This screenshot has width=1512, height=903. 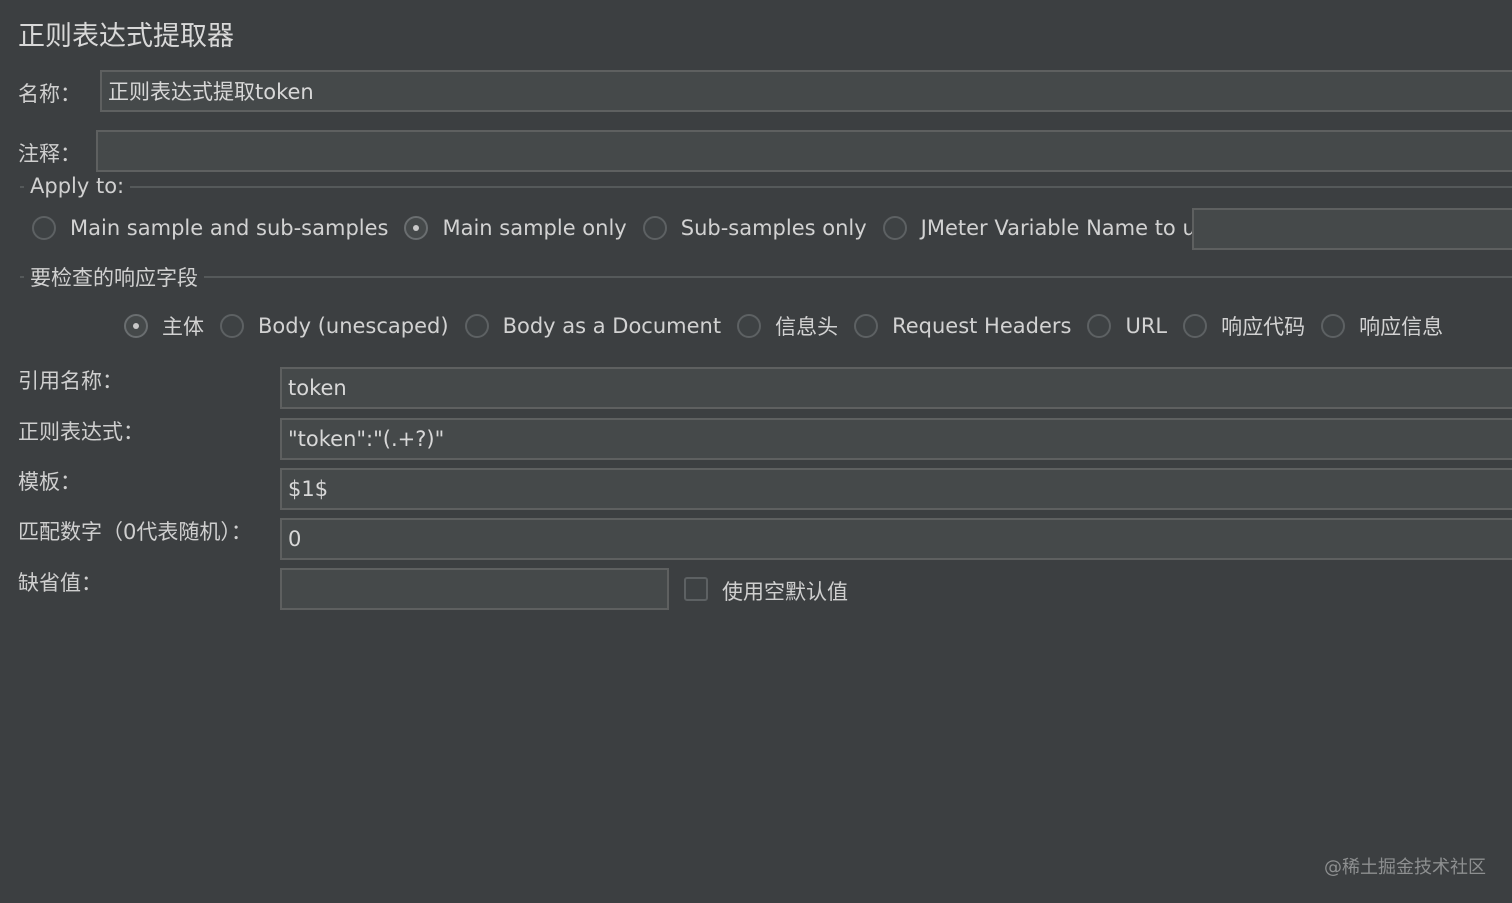 What do you see at coordinates (1263, 327) in the screenshot?
I see `radio-response-code-label: 响应代码` at bounding box center [1263, 327].